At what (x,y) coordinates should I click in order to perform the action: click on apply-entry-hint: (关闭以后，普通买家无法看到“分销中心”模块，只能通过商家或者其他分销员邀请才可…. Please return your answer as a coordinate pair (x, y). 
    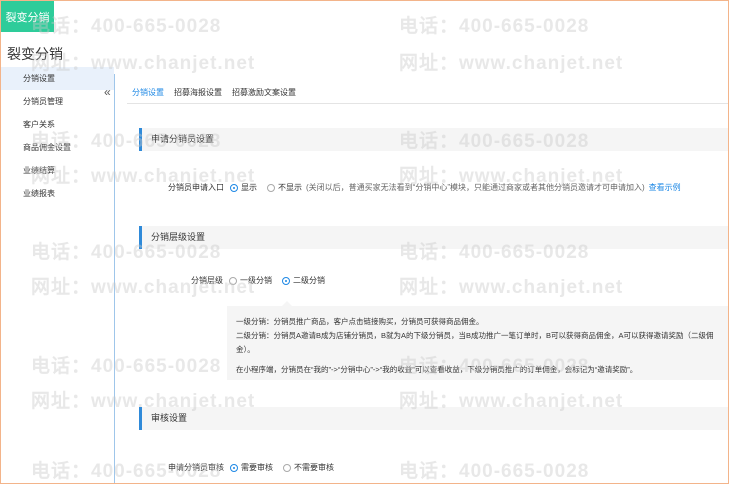
    Looking at the image, I should click on (475, 187).